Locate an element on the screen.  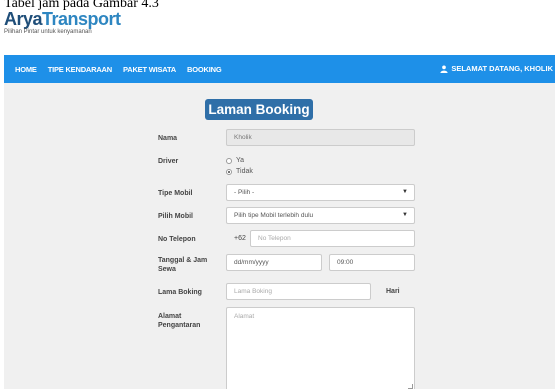
alamat-placeholder: Alamat is located at coordinates (244, 316).